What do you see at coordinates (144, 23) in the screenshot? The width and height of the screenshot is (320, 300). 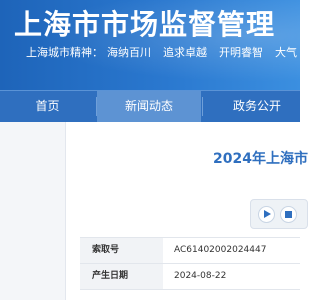 I see `site-title: 上海市市场监督管理` at bounding box center [144, 23].